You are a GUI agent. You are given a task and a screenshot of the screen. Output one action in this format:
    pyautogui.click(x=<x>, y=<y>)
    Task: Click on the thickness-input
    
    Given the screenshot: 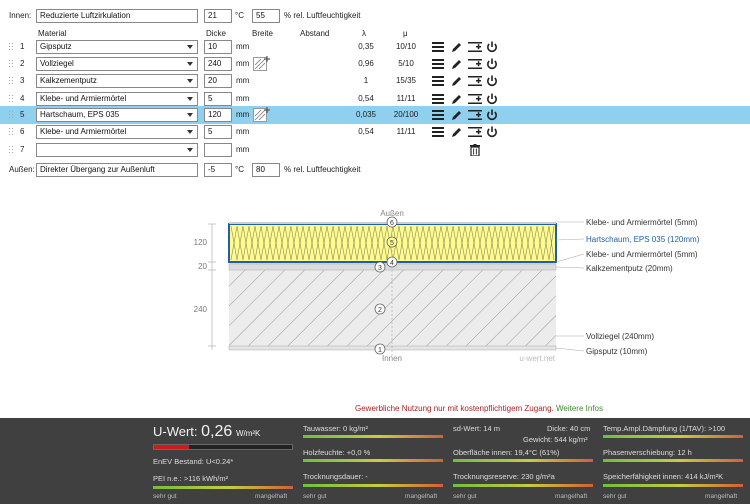 What is the action you would take?
    pyautogui.click(x=218, y=150)
    